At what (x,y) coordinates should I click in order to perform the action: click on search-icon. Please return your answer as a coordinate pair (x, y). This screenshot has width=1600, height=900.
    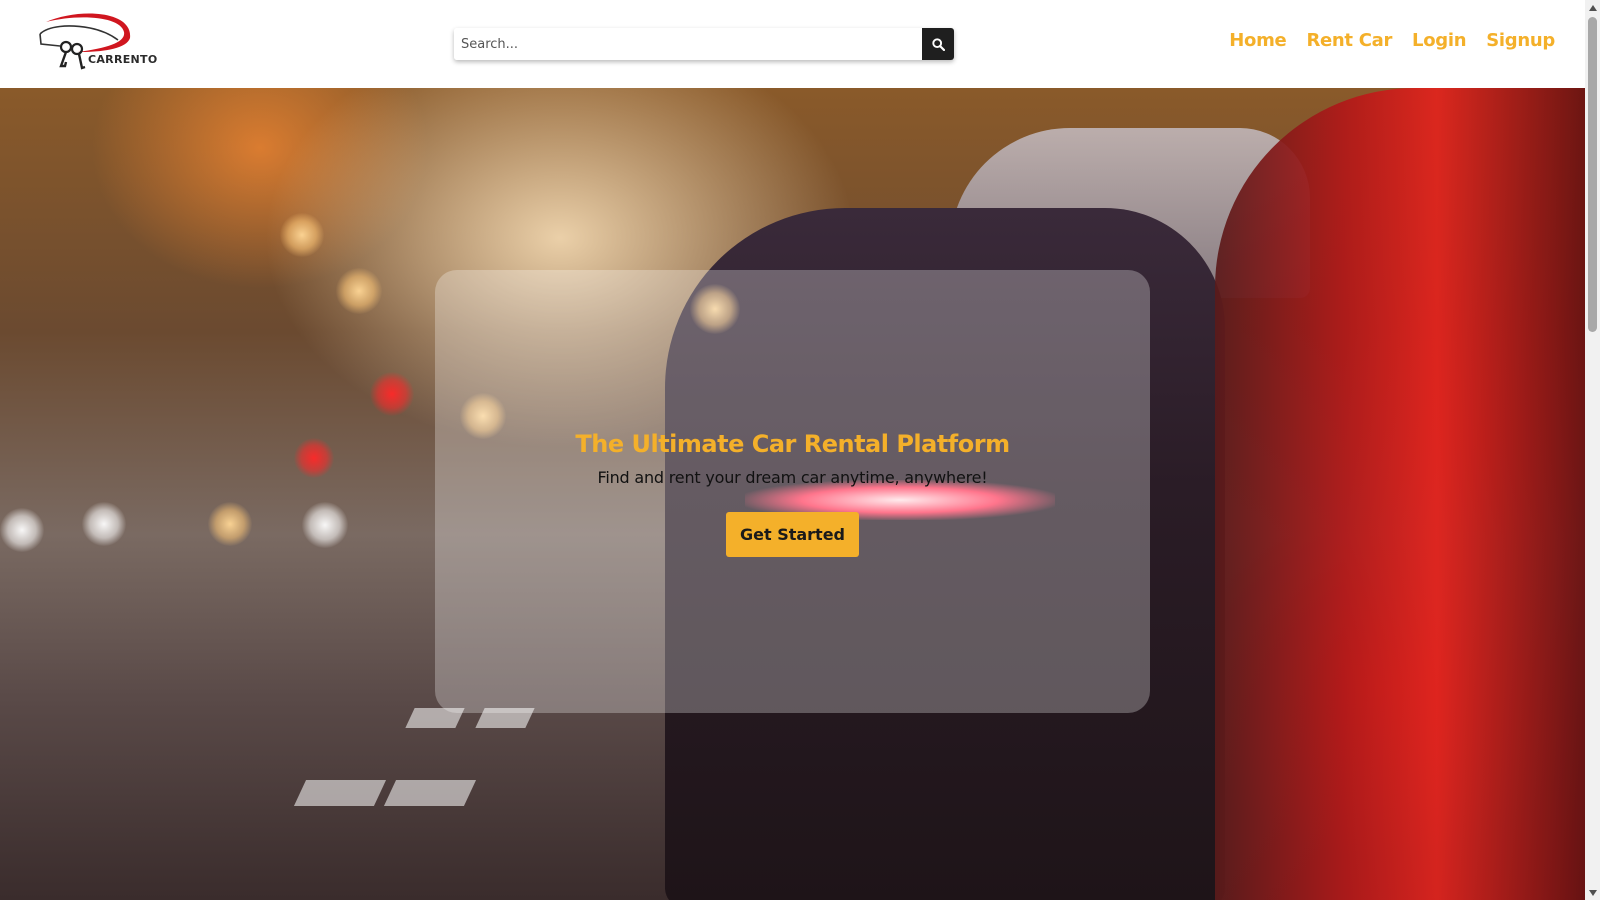
    Looking at the image, I should click on (938, 44).